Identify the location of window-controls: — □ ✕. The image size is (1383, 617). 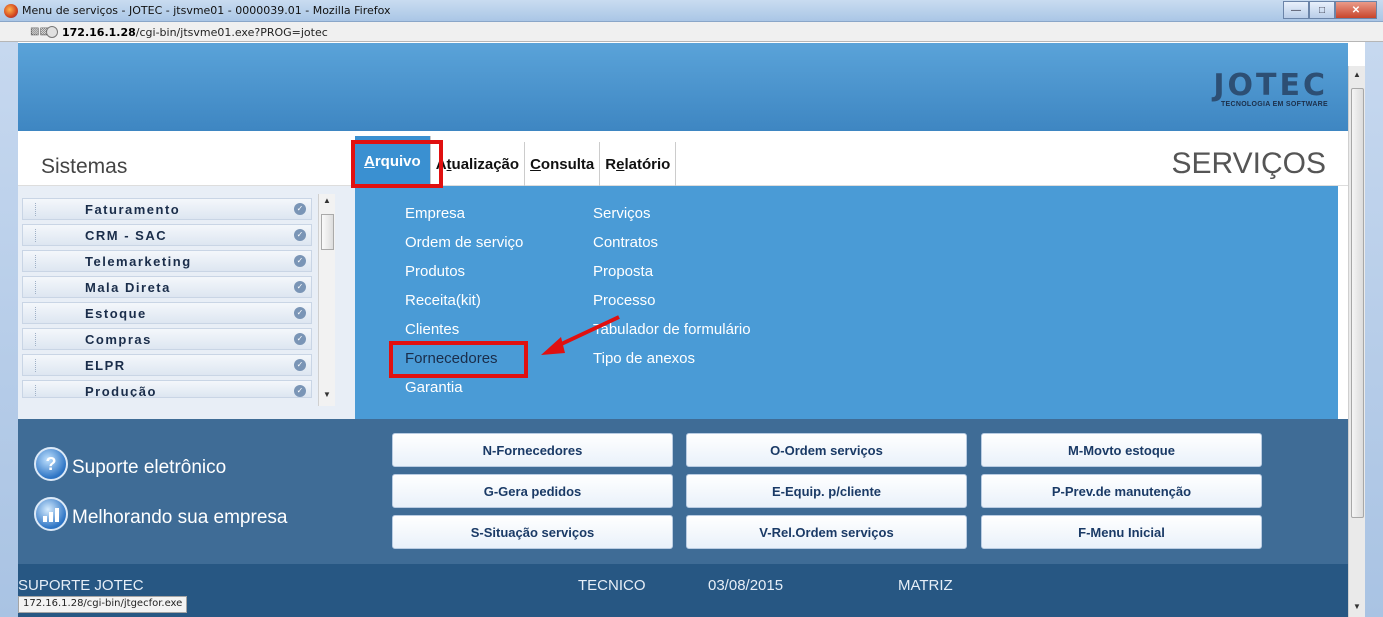
(1330, 10).